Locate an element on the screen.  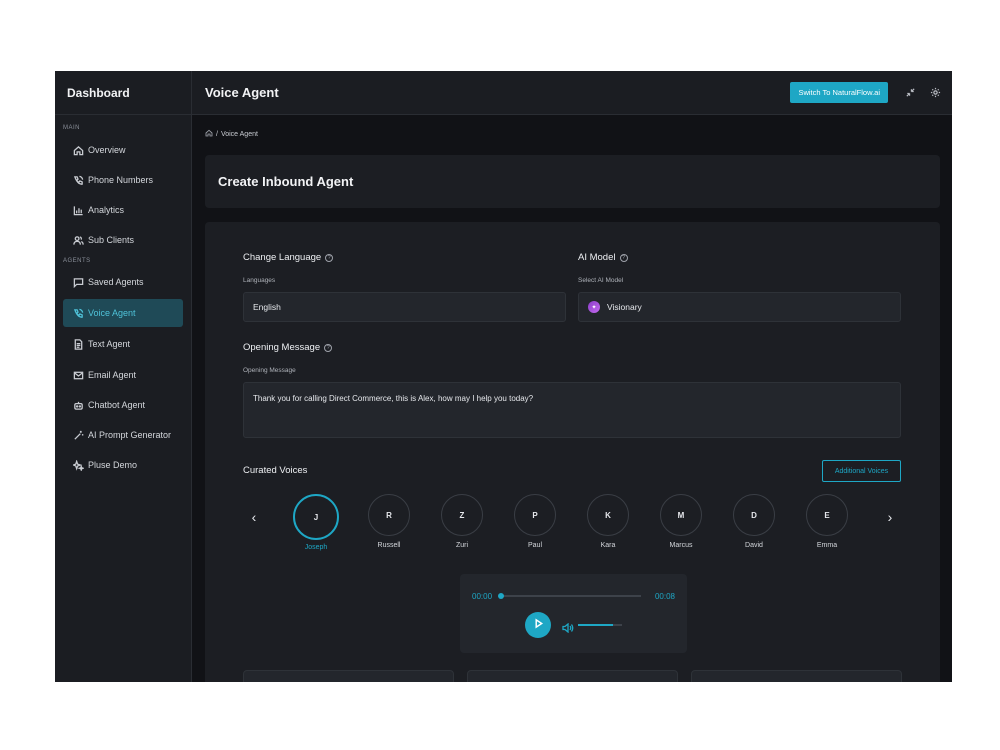
voice-option-emma: E Emma is located at coordinates (827, 521).